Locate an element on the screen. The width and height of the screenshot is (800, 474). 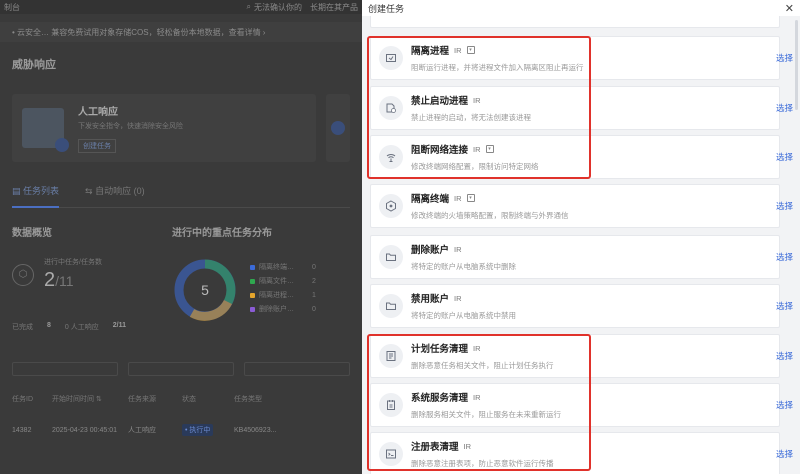
task-option-item: 计划任务清理 IR 删除恶意任务相关文件，阻止计划任务执行 选择 is located at coordinates (581, 356).